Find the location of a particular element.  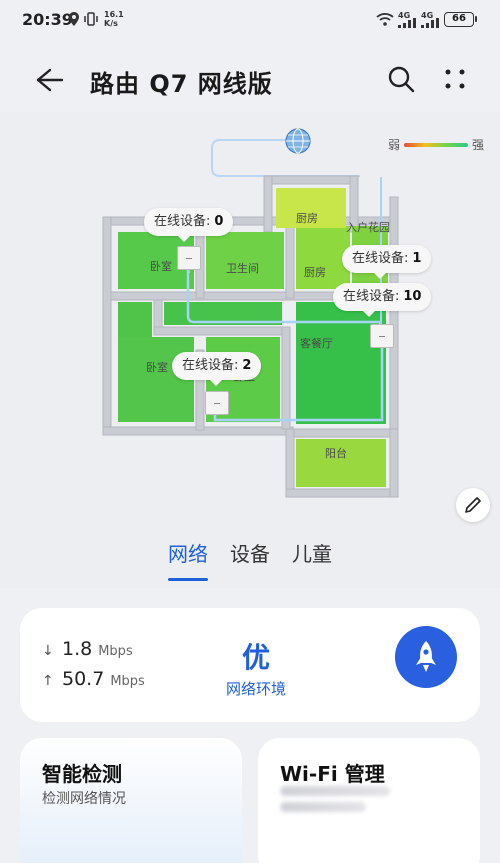

blurred-wifi-info is located at coordinates (335, 802).